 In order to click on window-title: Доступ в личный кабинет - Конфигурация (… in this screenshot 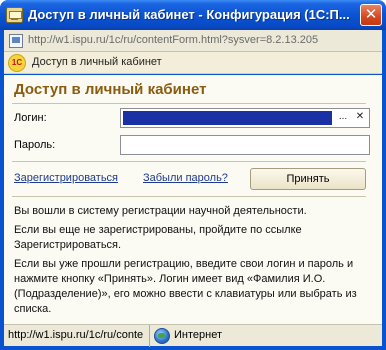, I will do `click(189, 14)`.